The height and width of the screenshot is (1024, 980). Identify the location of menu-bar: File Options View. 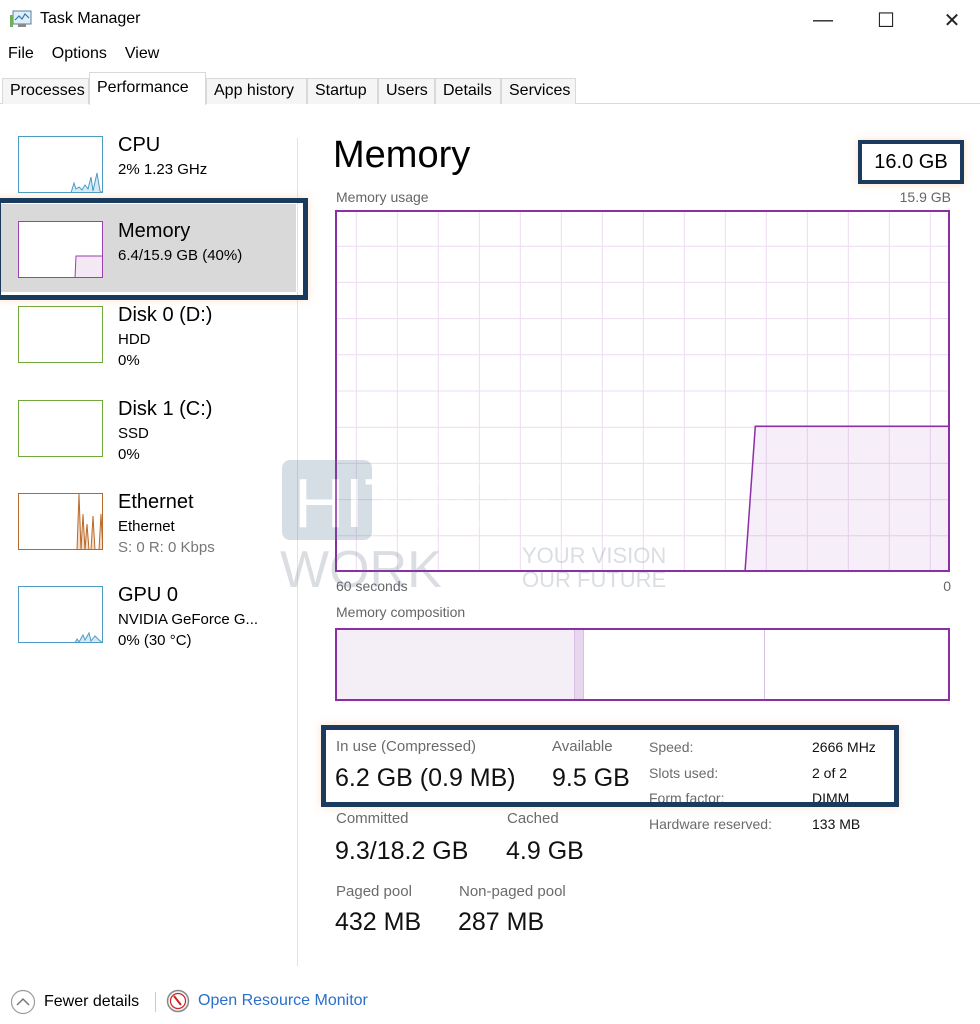
(84, 55).